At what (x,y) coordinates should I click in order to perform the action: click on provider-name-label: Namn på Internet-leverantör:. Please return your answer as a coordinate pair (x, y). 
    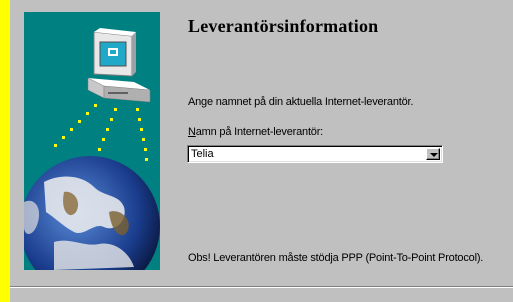
    Looking at the image, I should click on (255, 132).